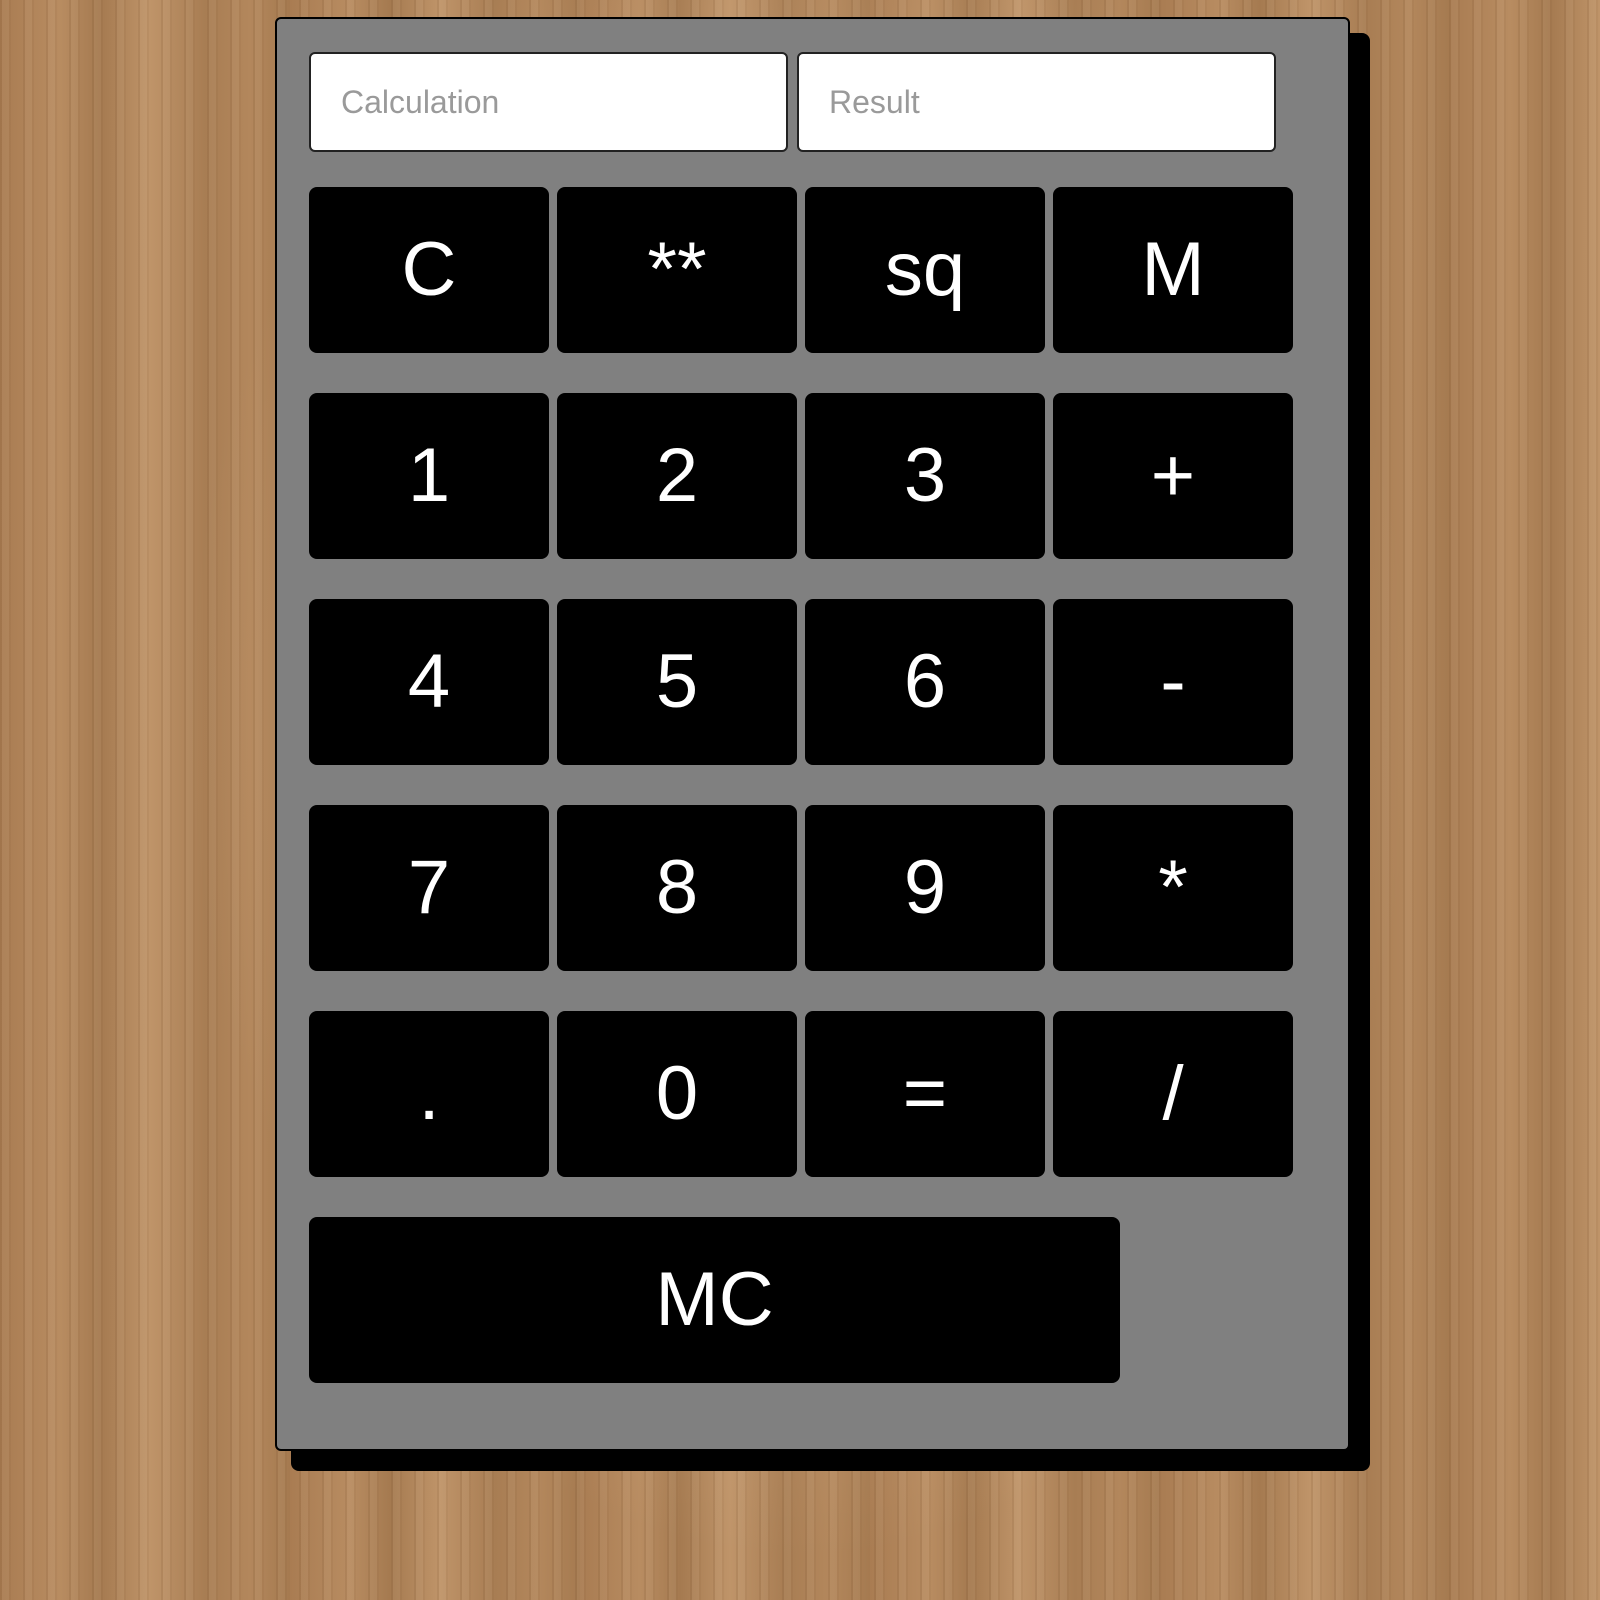 The image size is (1600, 1600). I want to click on digit-9-label: 9, so click(925, 887).